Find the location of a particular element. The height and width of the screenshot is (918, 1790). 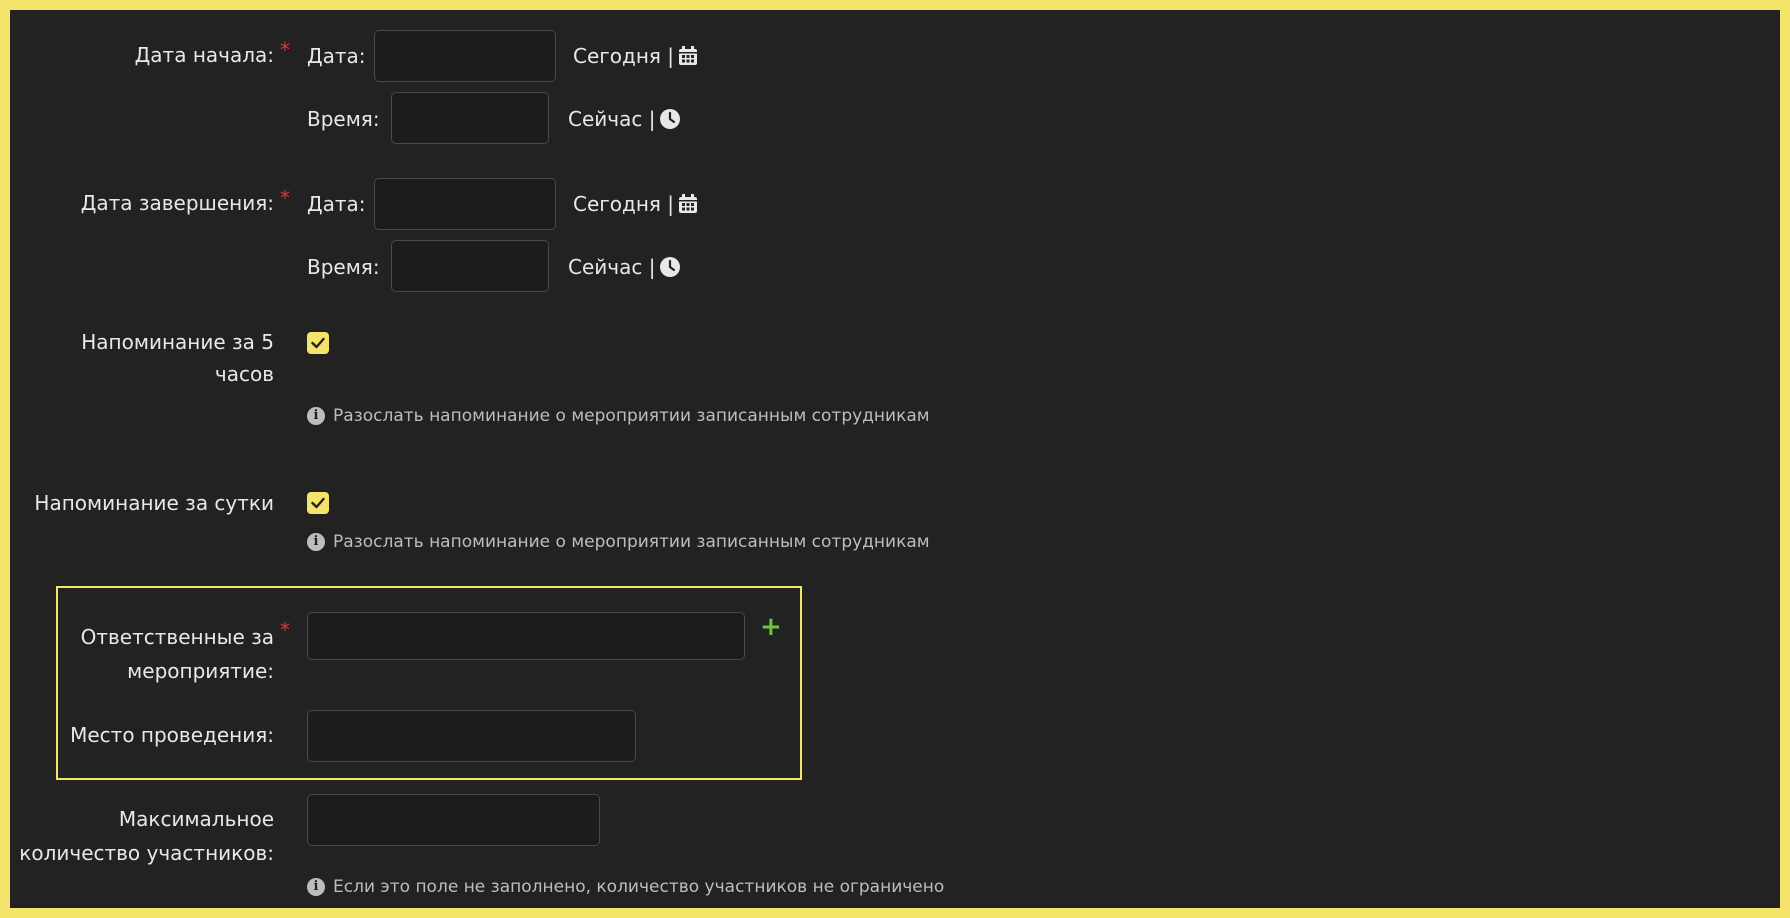

end-now-link: Сейчас | is located at coordinates (624, 267).